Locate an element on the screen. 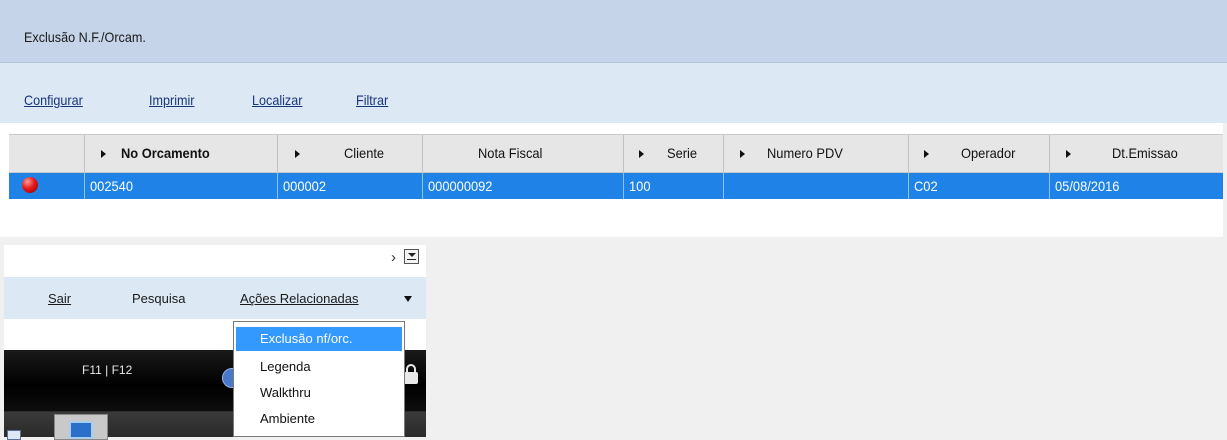 The width and height of the screenshot is (1227, 440). cell-value: 000002 is located at coordinates (304, 186).